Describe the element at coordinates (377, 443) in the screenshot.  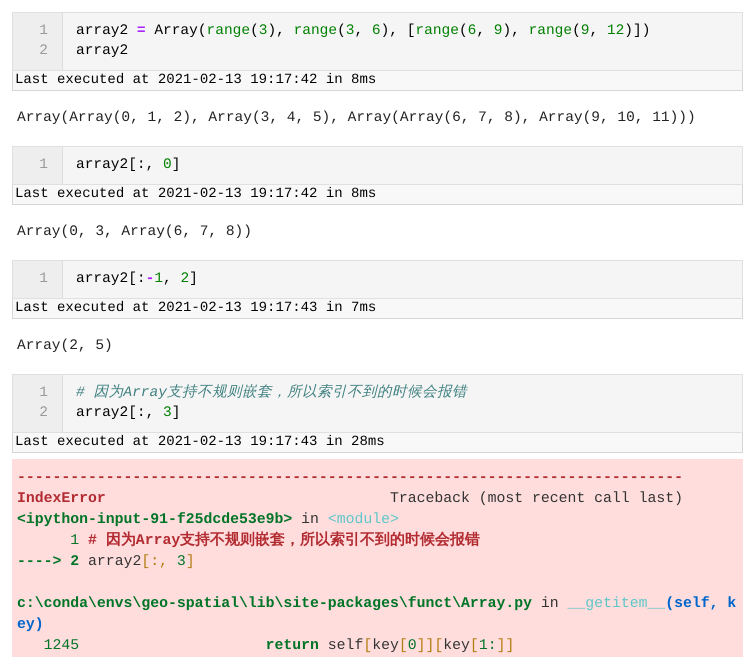
I see `execution-status: Last executed at 2021-02-13 19:17:43 in 28ms` at that location.